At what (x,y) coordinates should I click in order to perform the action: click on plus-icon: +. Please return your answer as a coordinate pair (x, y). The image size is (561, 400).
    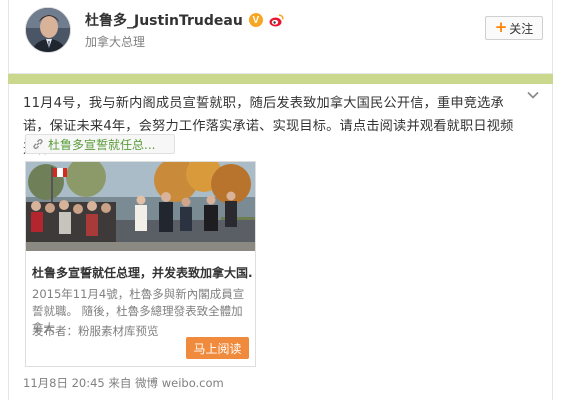
    Looking at the image, I should click on (501, 27).